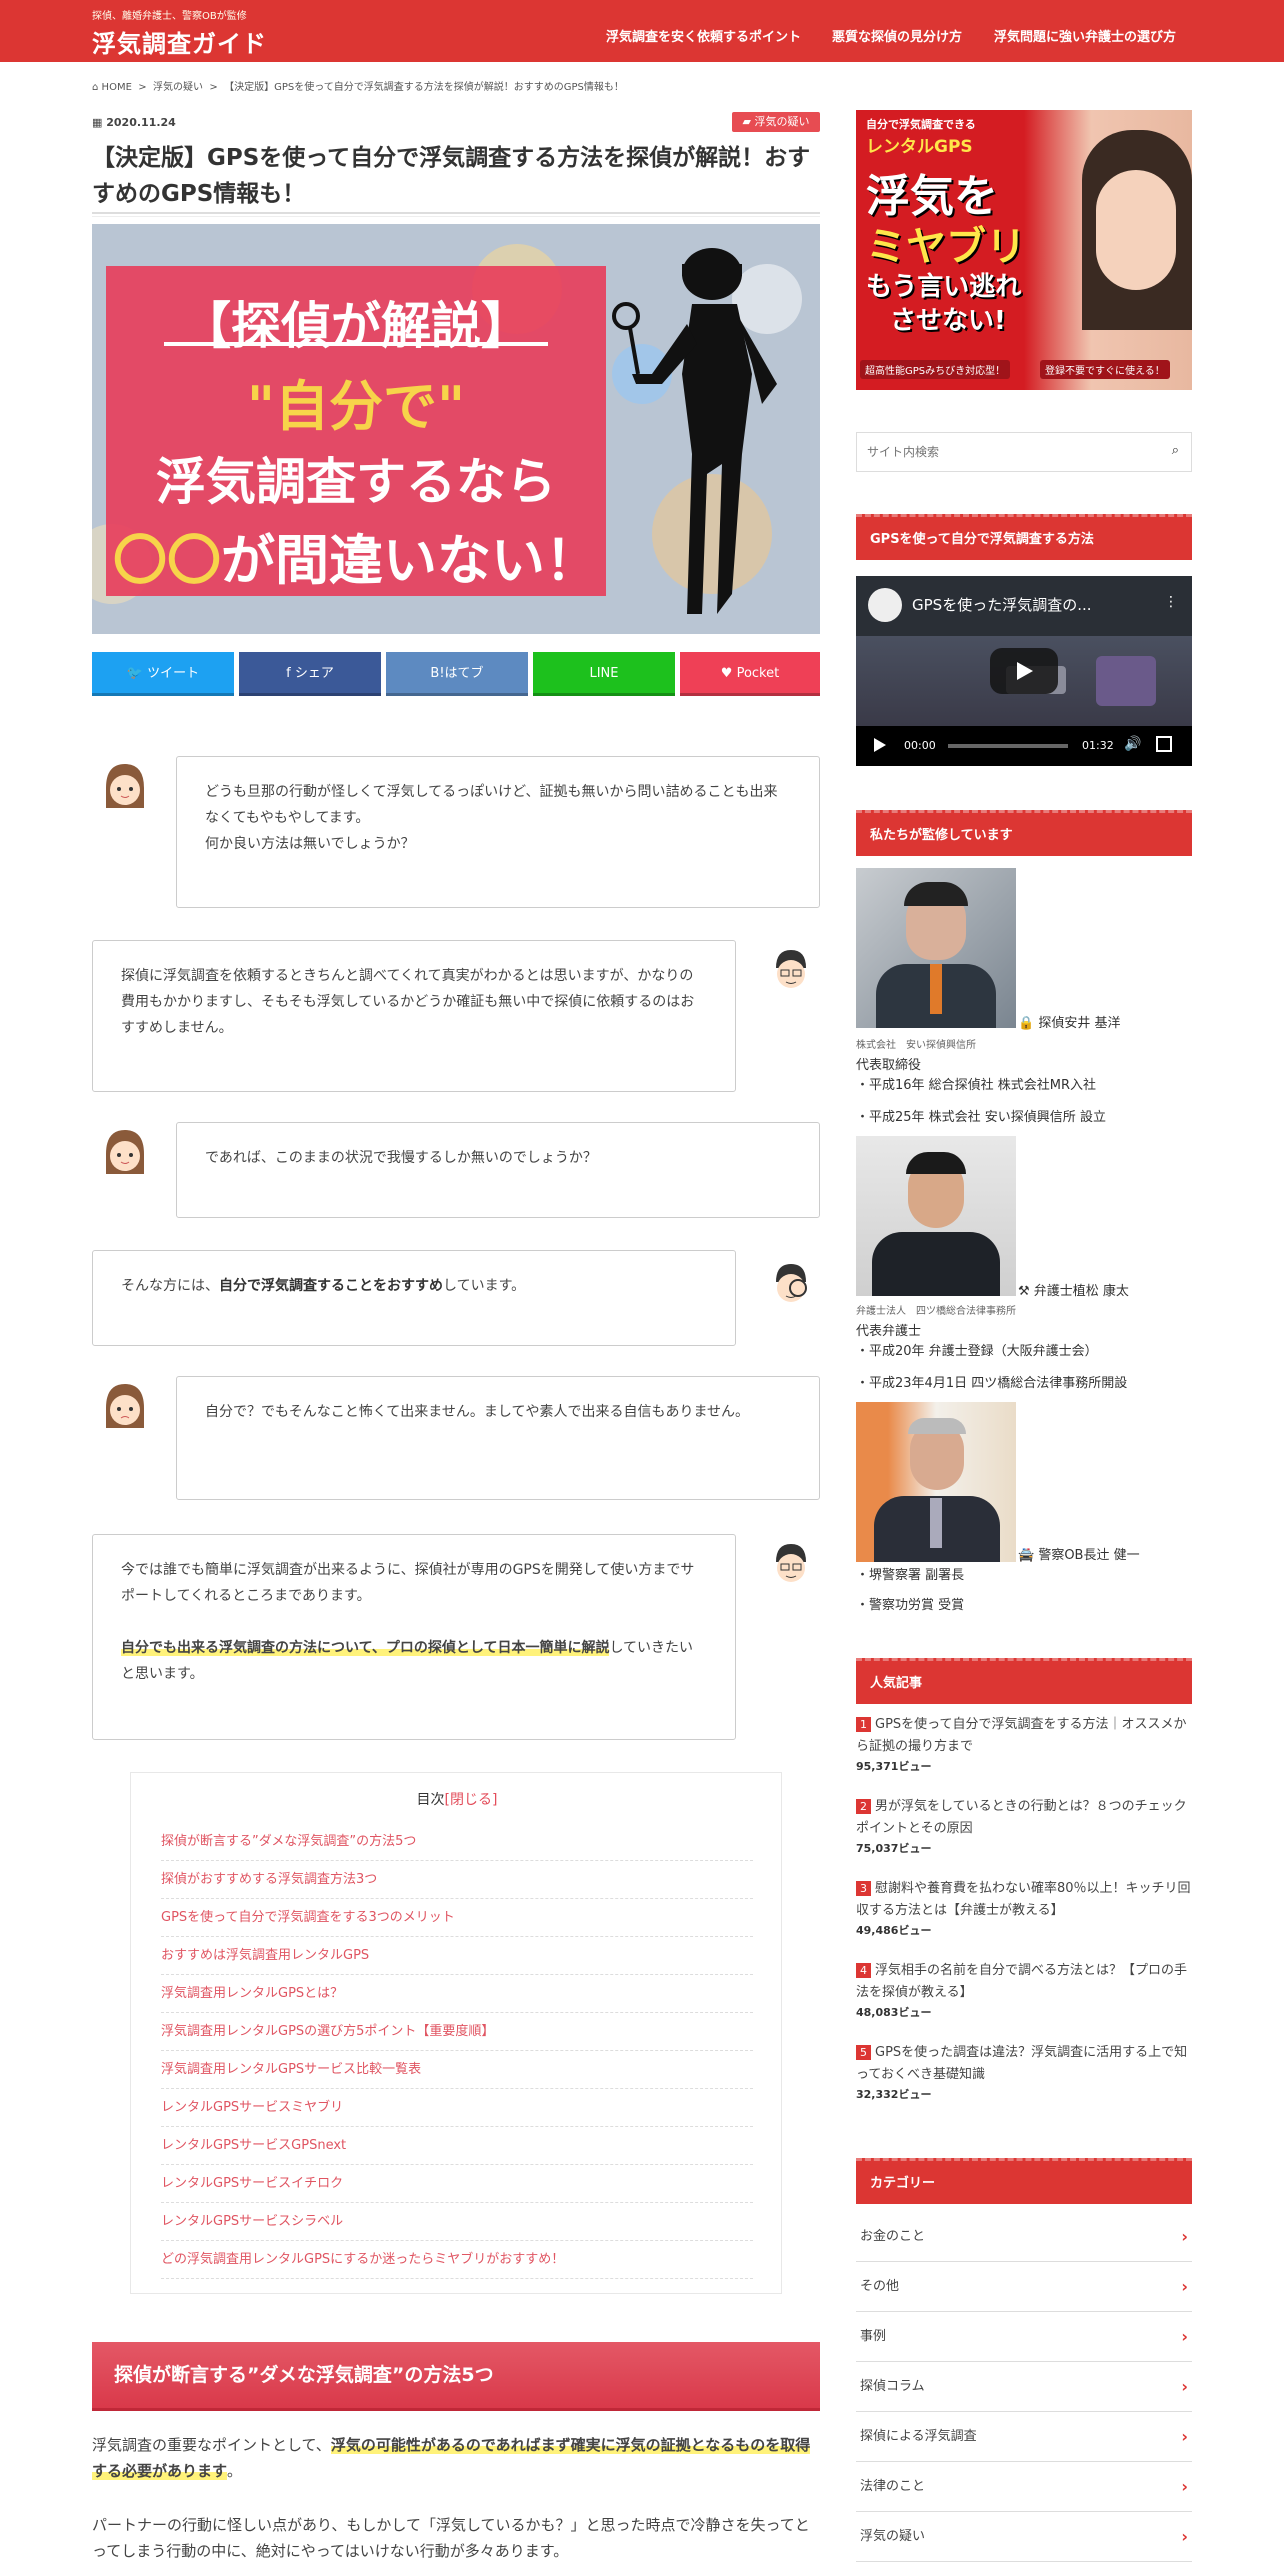 The image size is (1284, 2568). What do you see at coordinates (791, 1565) in the screenshot?
I see `detective-avatar-icon` at bounding box center [791, 1565].